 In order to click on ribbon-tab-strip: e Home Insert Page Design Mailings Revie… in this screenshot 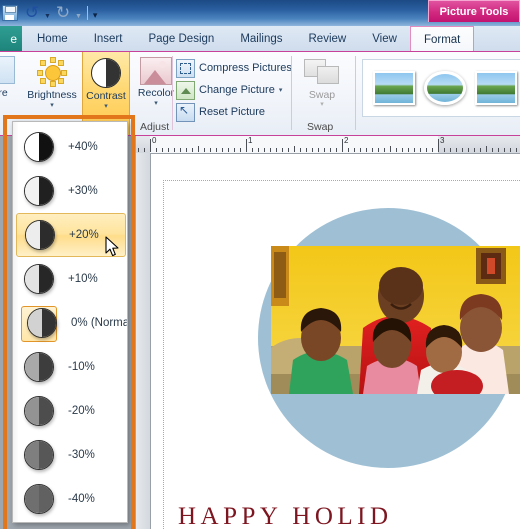, I will do `click(260, 39)`.